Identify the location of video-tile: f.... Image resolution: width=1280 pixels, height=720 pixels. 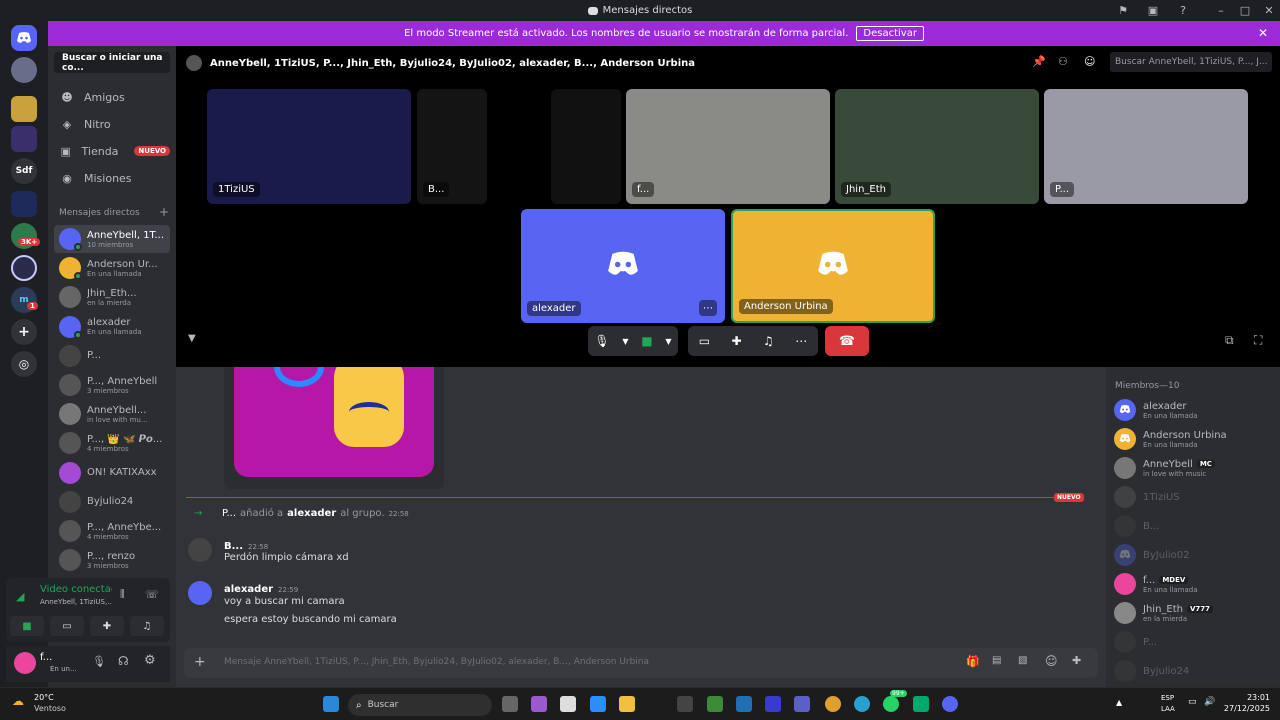
(728, 146).